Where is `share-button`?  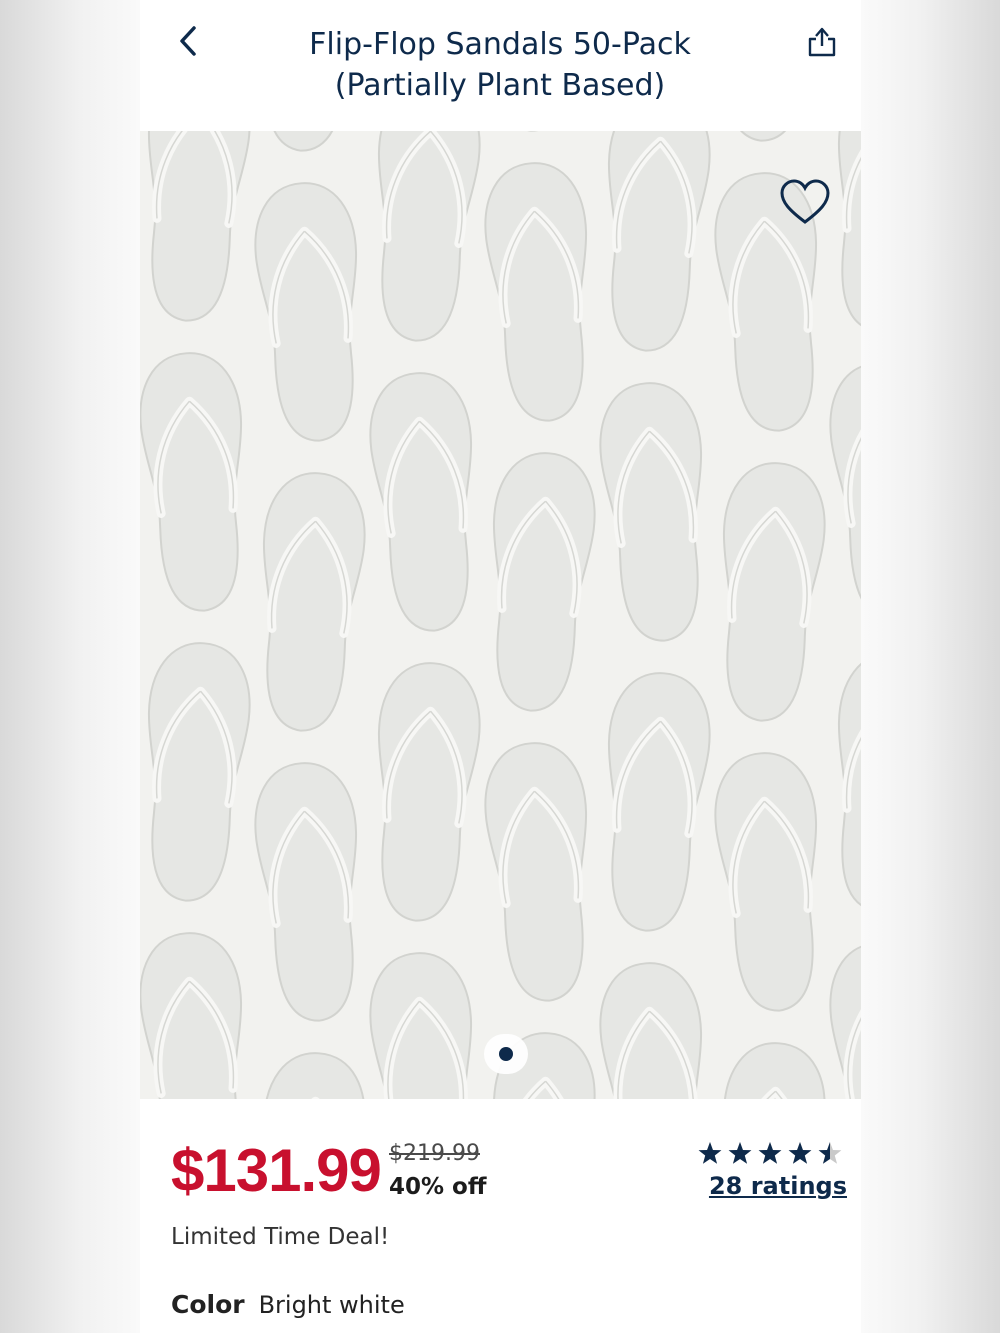 share-button is located at coordinates (822, 42).